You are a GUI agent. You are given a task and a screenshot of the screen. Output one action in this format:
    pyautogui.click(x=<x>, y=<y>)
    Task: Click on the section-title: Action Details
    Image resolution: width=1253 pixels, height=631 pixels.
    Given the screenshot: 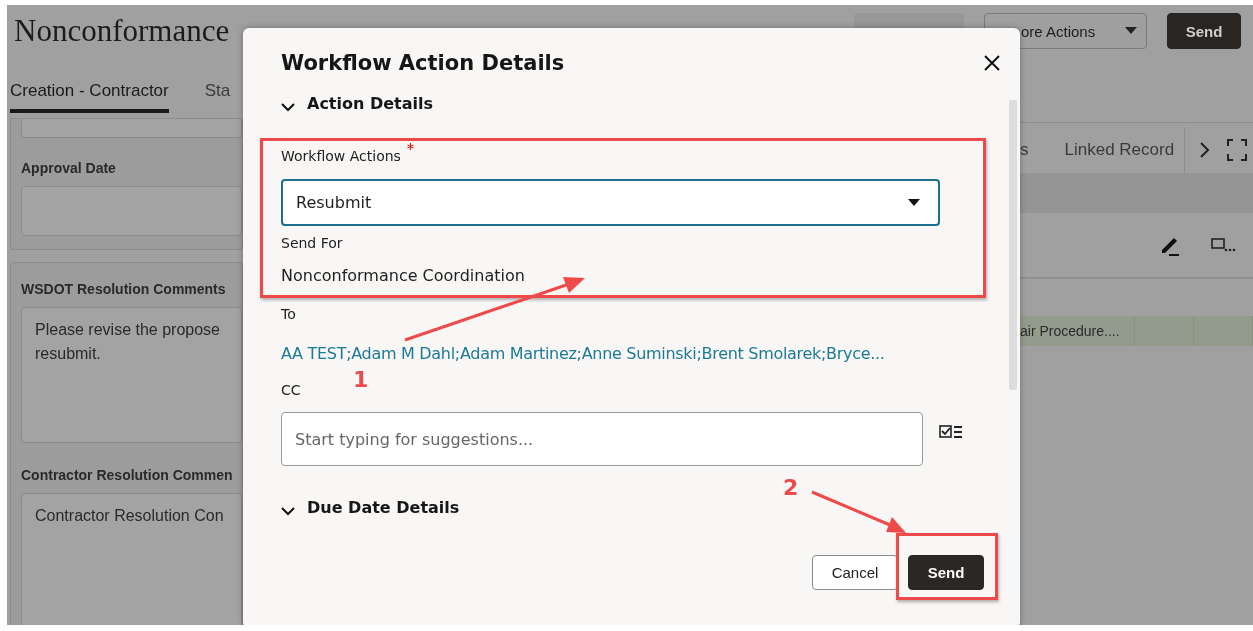 What is the action you would take?
    pyautogui.click(x=370, y=104)
    